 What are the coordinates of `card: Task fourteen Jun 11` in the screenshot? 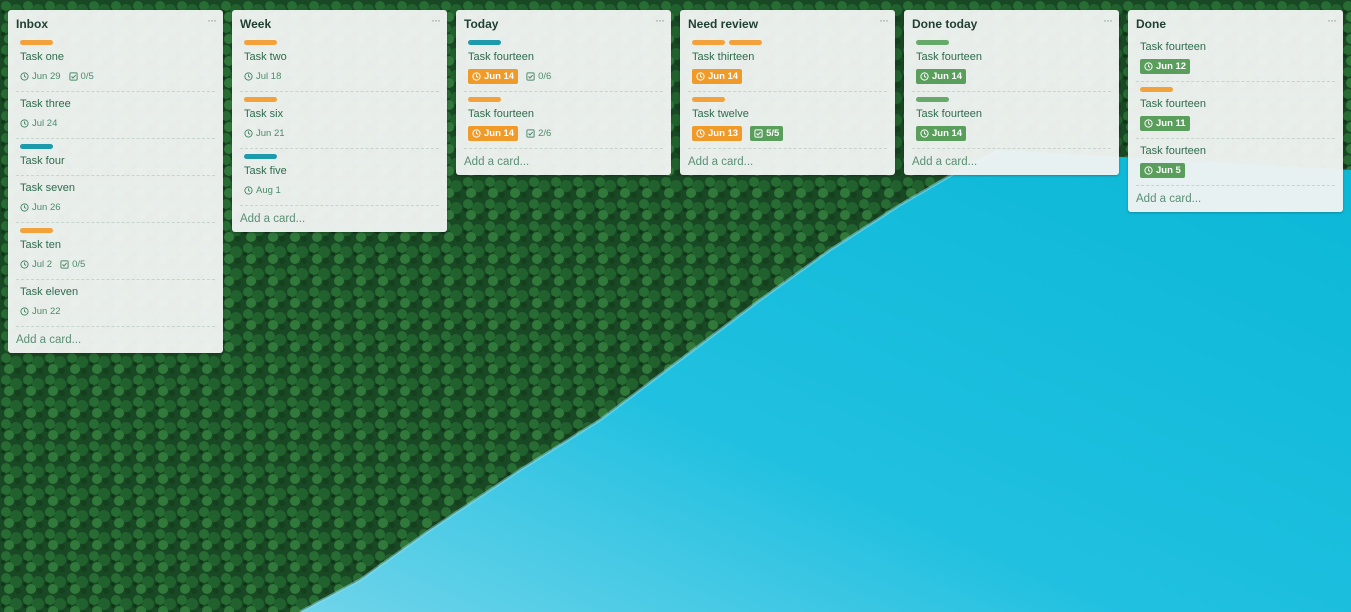 It's located at (1235, 110).